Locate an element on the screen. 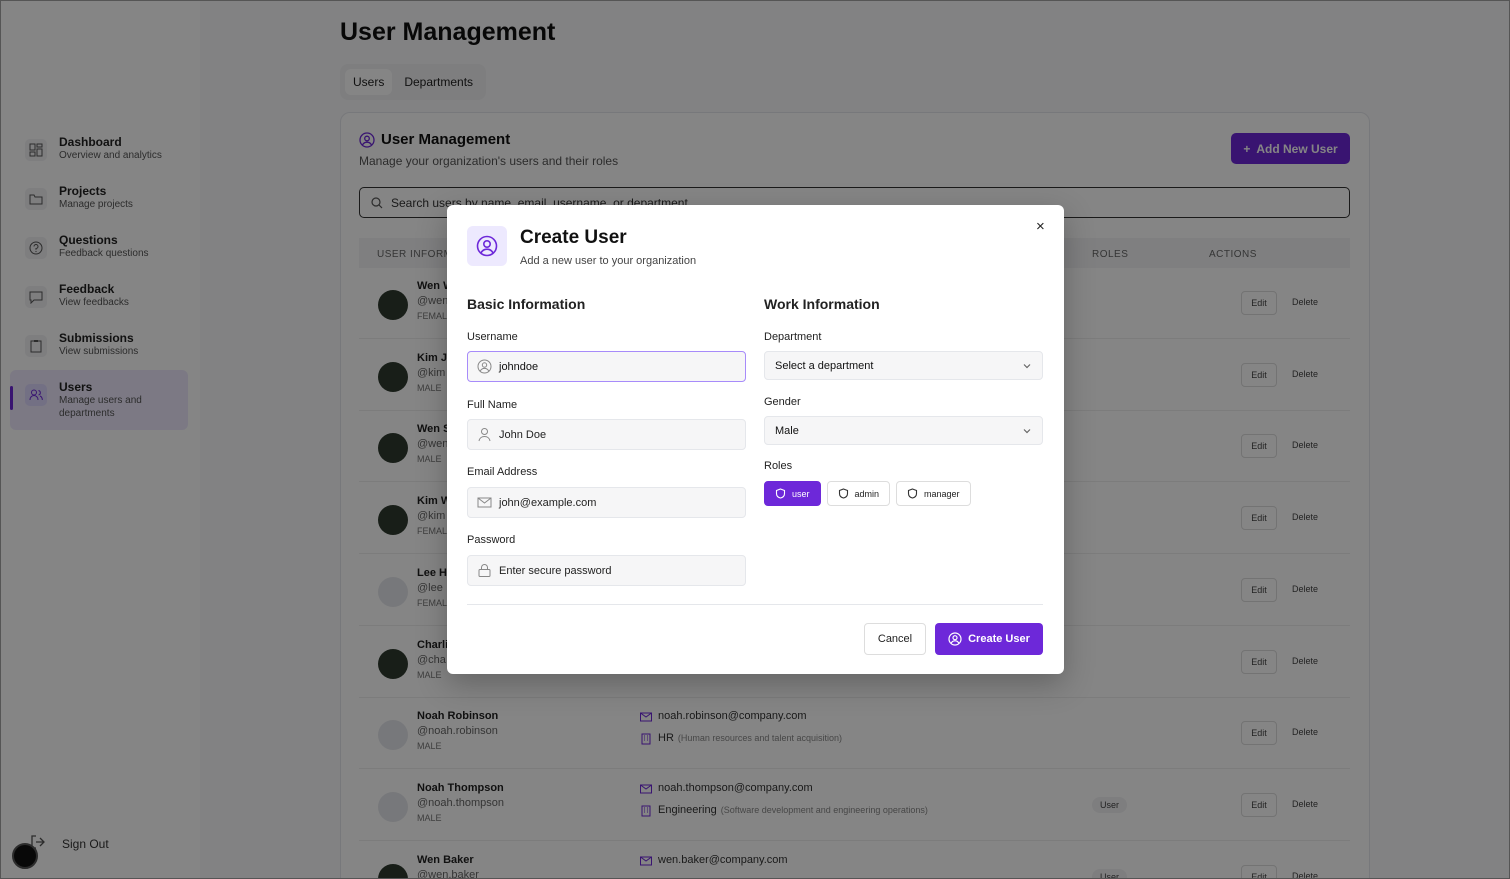 This screenshot has width=1510, height=879. basic-information-heading: Basic Information is located at coordinates (526, 304).